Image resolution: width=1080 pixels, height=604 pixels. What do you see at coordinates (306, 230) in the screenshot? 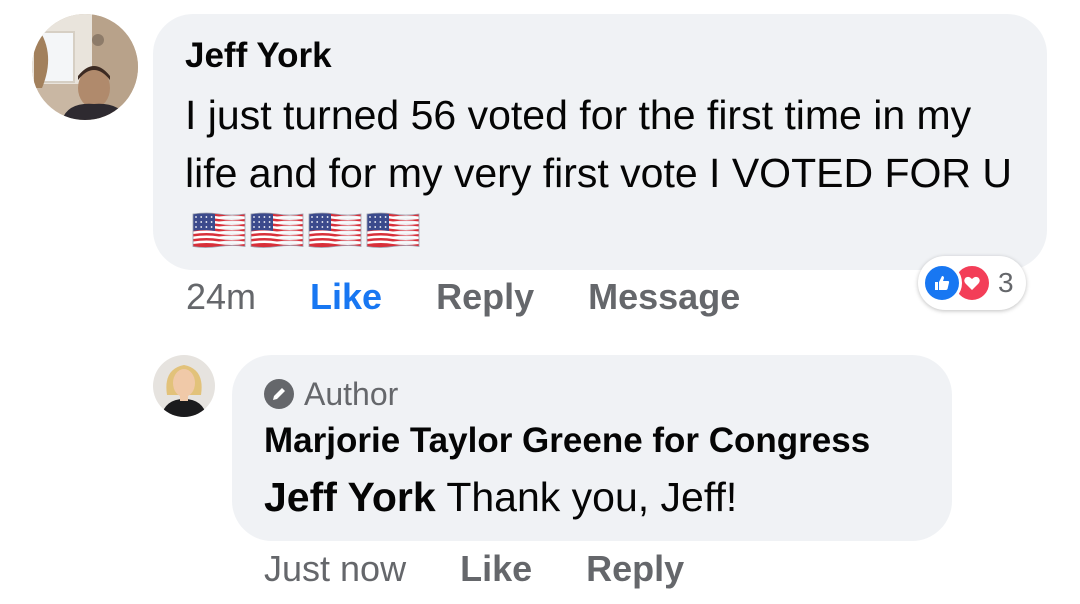
I see `us-flag-emojis` at bounding box center [306, 230].